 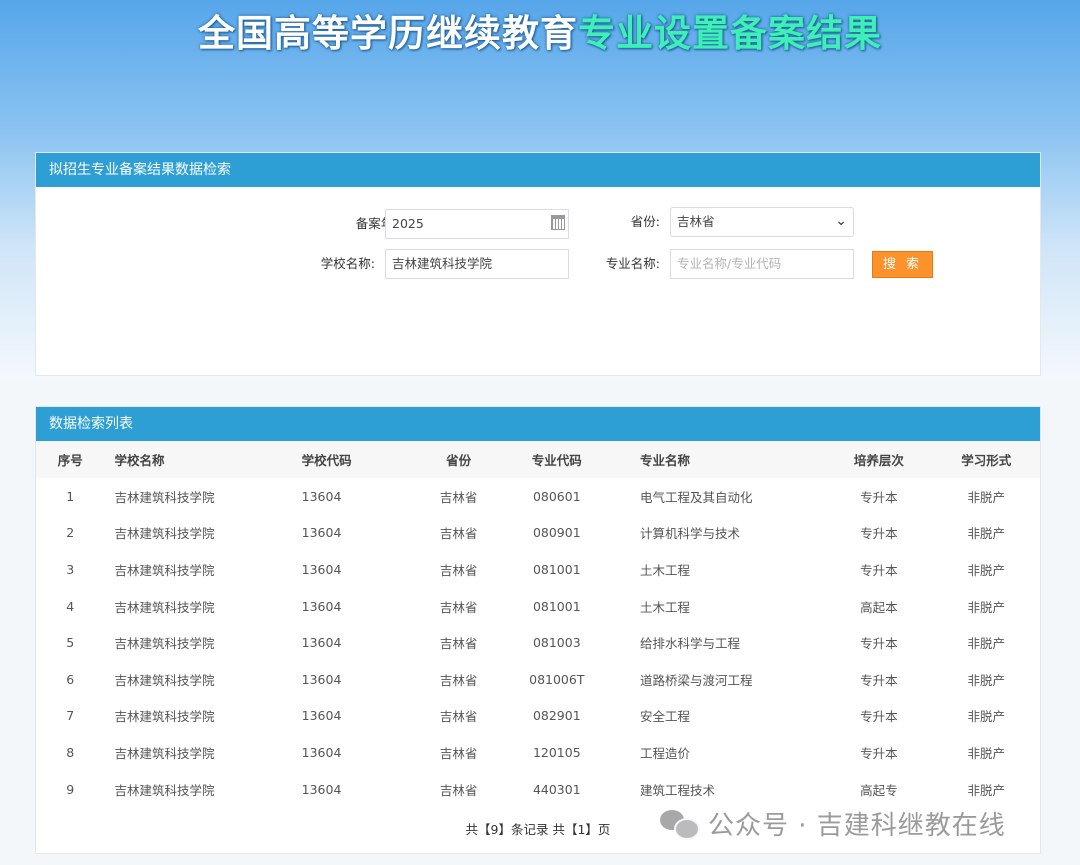 I want to click on table-row: 5 吉林建筑科技学院 13604 吉林省 081003 给排水科学与工程 专升本 非脱产, so click(x=538, y=642).